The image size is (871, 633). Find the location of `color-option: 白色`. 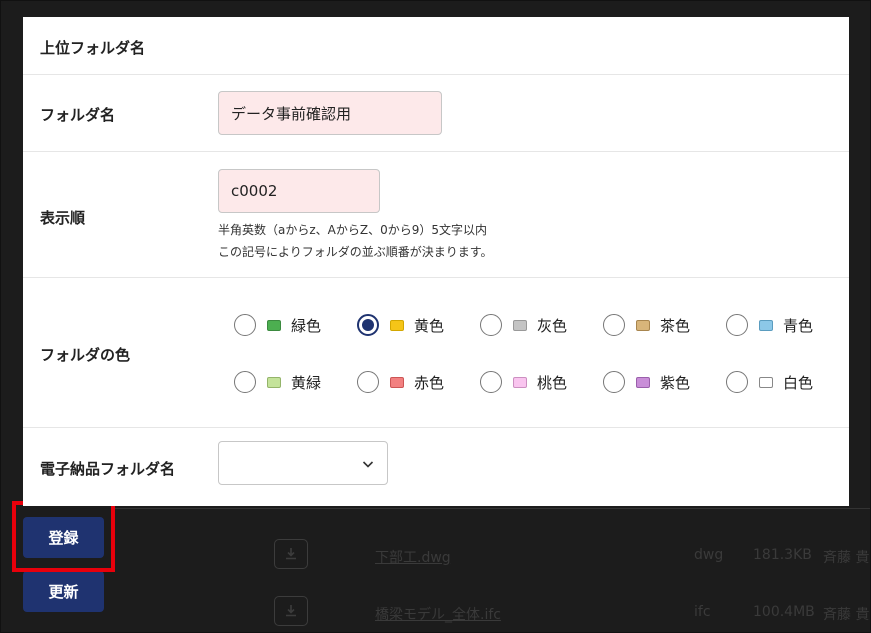

color-option: 白色 is located at coordinates (769, 382).